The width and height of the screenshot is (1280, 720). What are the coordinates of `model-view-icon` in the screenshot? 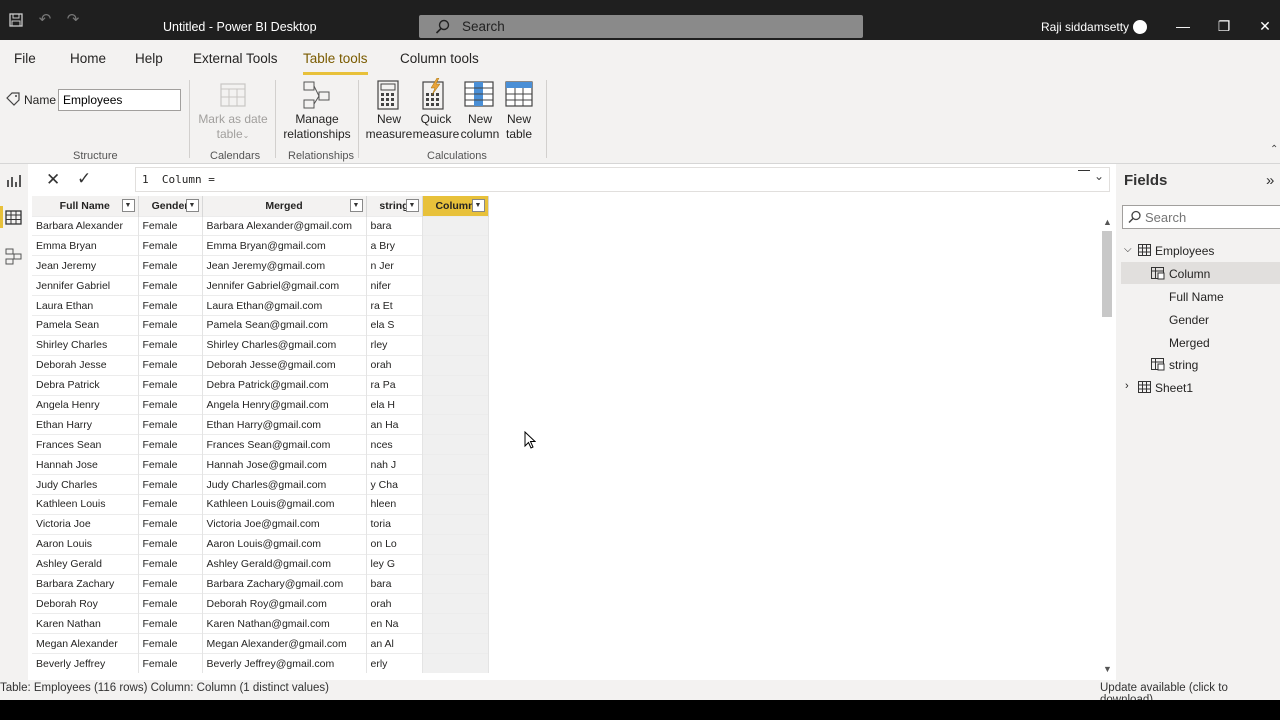 It's located at (13, 258).